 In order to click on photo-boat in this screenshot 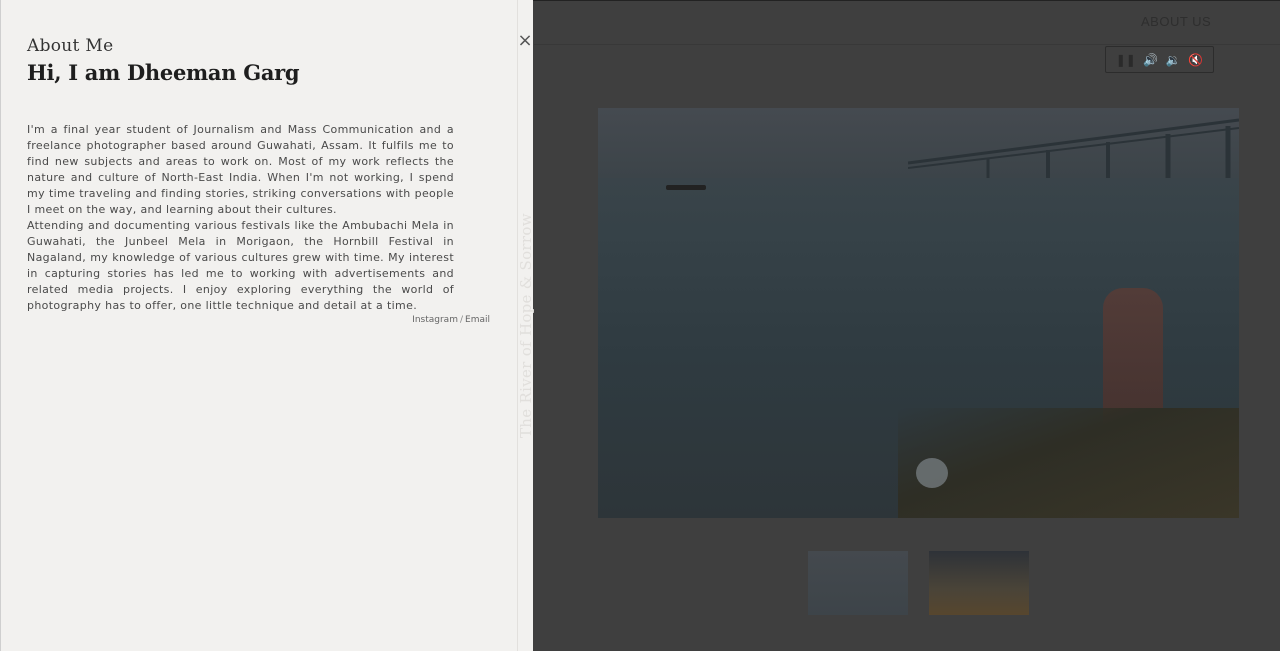, I will do `click(686, 187)`.